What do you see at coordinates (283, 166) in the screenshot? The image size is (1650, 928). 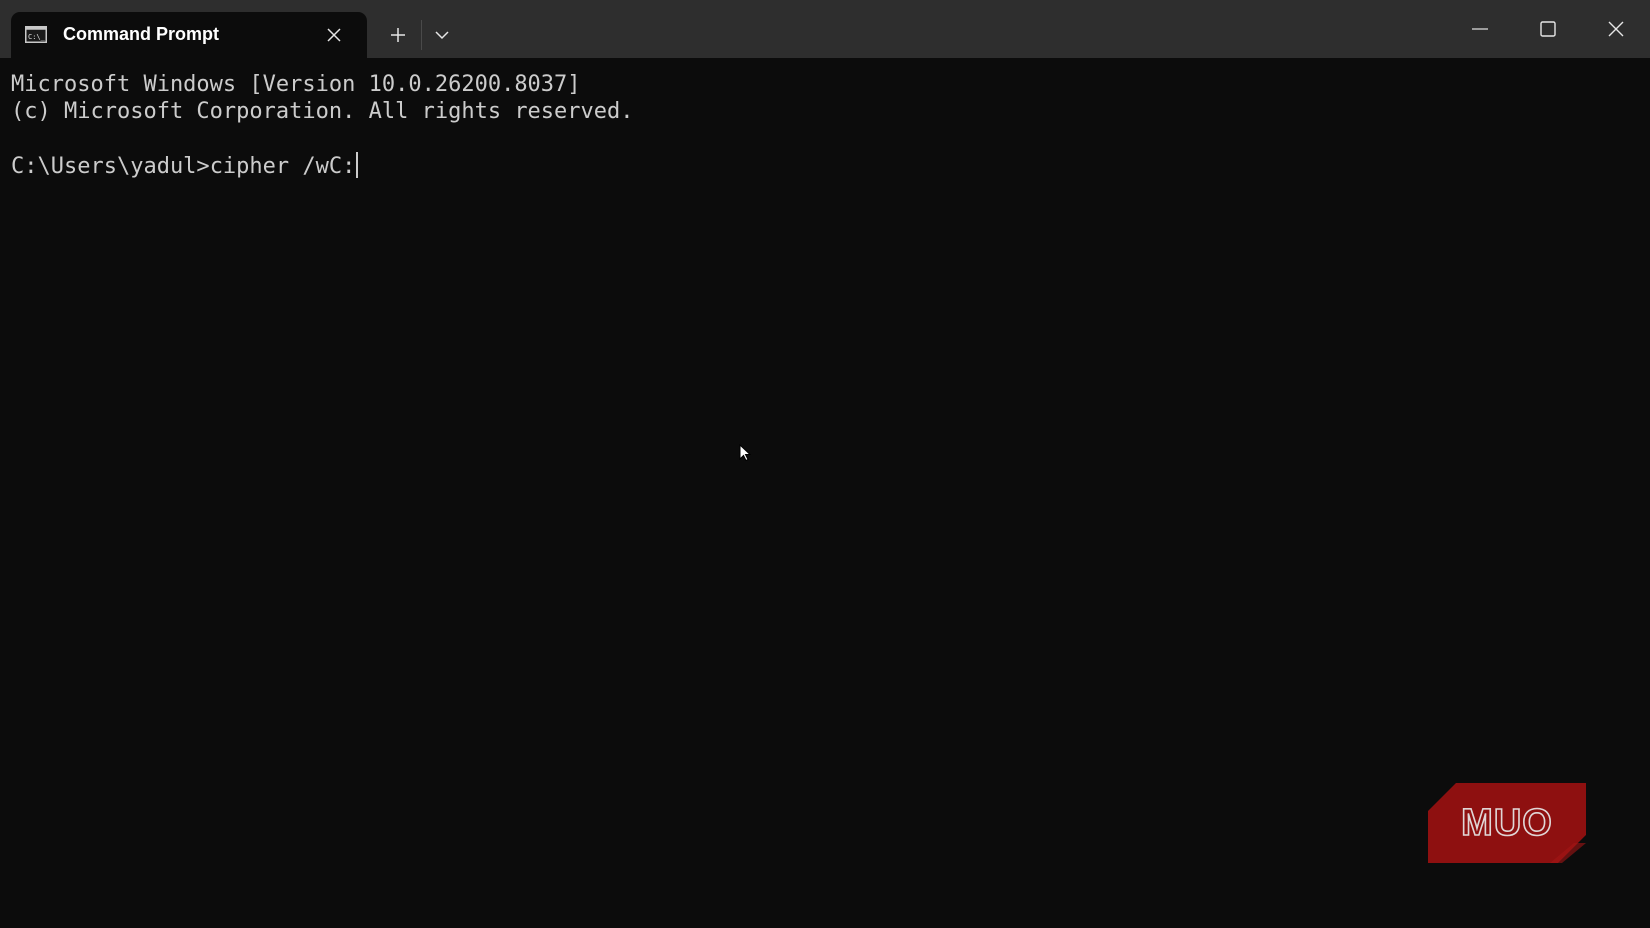 I see `command-input: cipher /wC:` at bounding box center [283, 166].